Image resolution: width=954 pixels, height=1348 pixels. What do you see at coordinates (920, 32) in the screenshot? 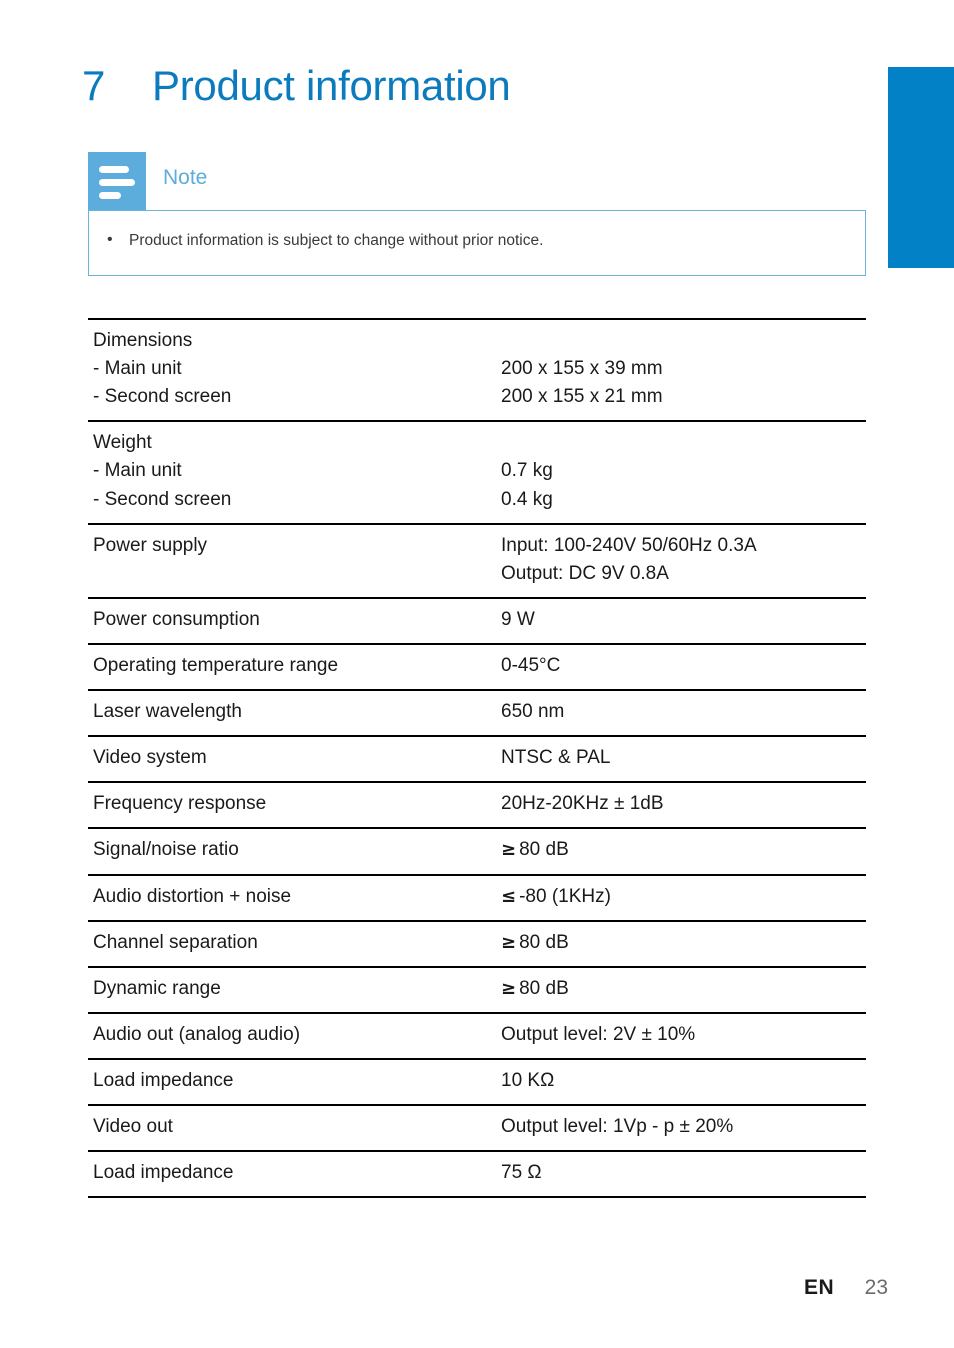
I see `language-side-tab-label: English` at bounding box center [920, 32].